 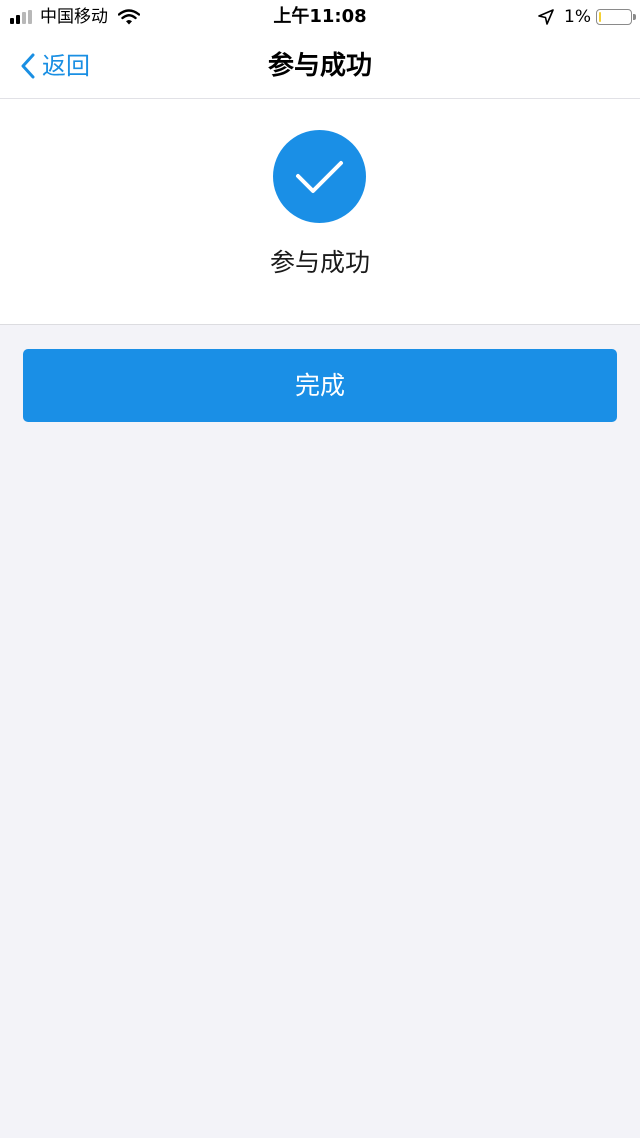 What do you see at coordinates (66, 66) in the screenshot?
I see `back-label: 返回` at bounding box center [66, 66].